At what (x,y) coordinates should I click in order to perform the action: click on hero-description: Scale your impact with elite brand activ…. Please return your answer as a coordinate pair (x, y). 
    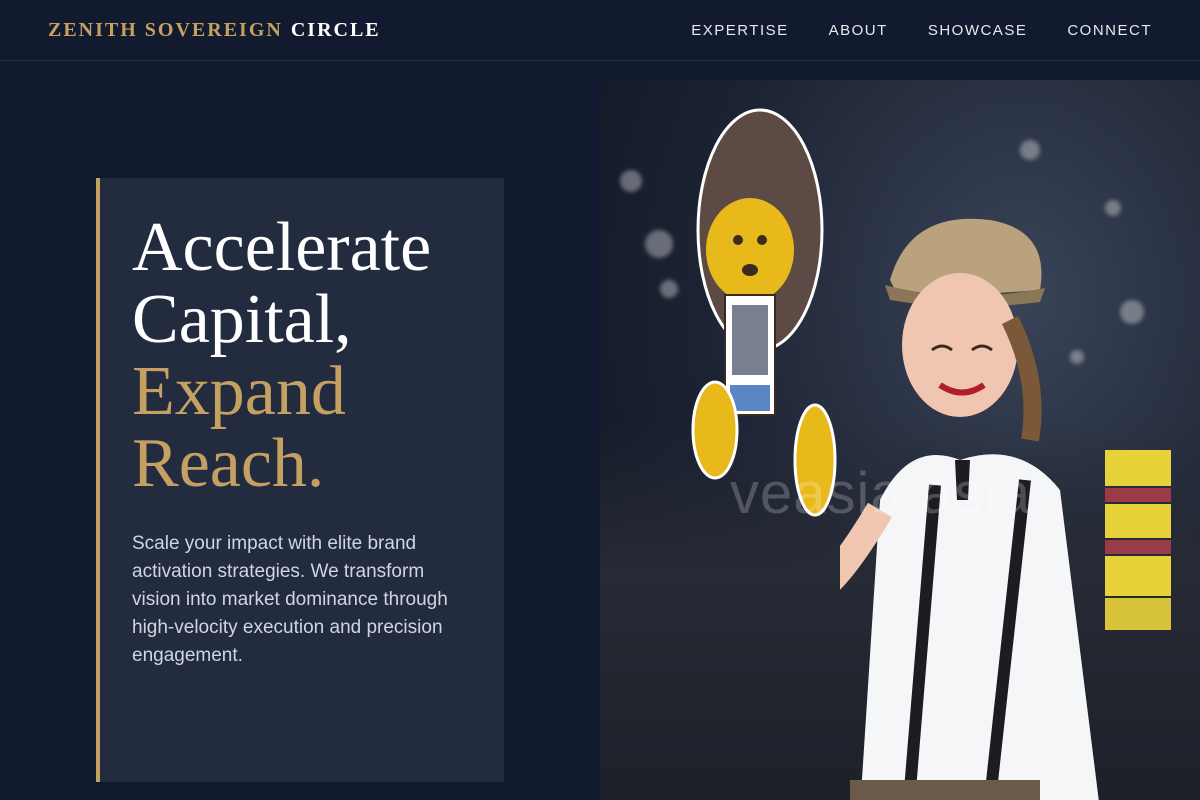
    Looking at the image, I should click on (290, 599).